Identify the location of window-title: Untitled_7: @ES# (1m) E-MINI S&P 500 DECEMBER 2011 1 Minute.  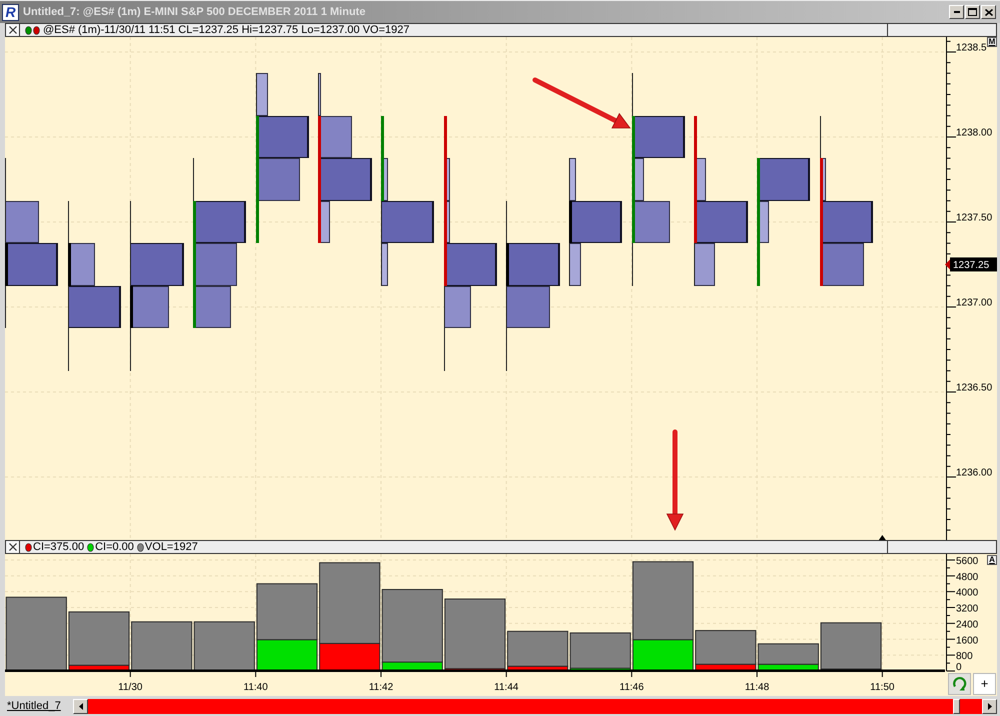
(194, 12).